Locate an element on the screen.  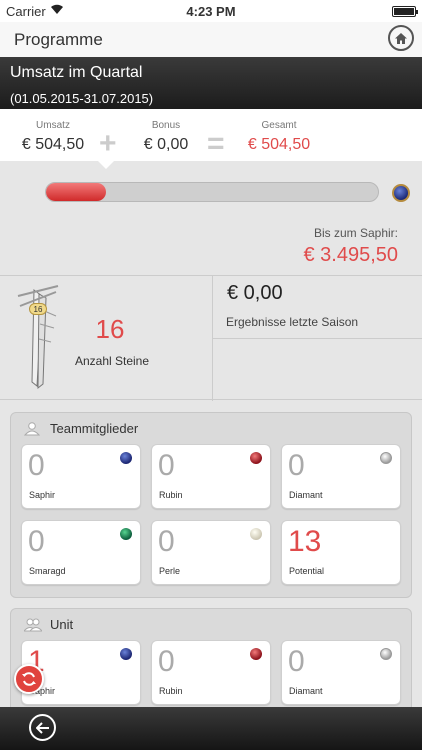
team-card-rubin: 0 Rubin is located at coordinates (211, 476).